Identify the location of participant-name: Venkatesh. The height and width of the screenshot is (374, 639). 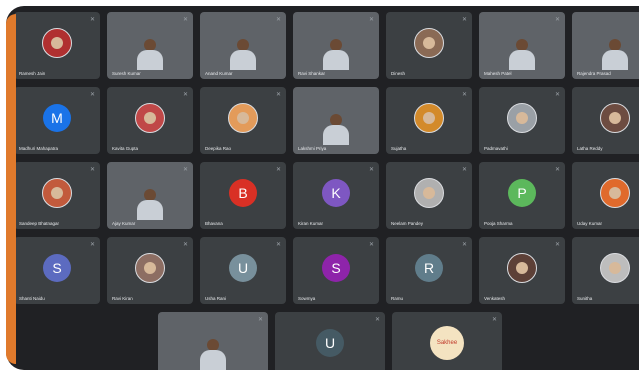
(495, 298).